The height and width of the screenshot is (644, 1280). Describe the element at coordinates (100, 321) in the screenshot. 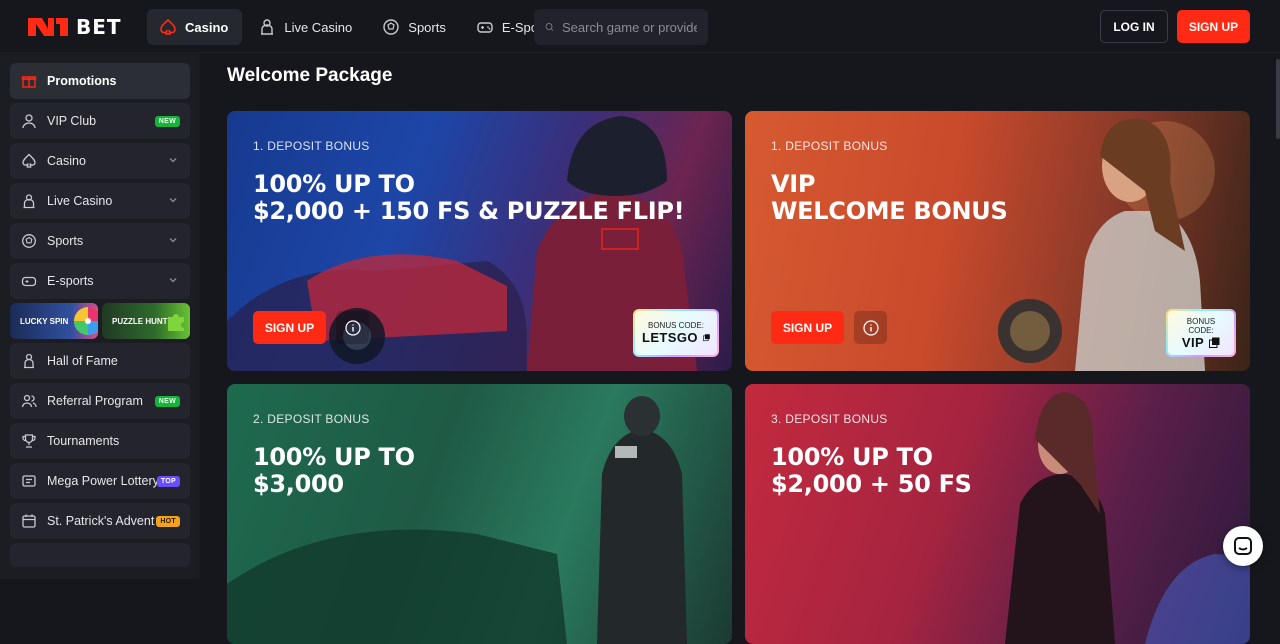

I see `promo-tiles: LUCKY SPIN PUZZLE HUNT` at that location.